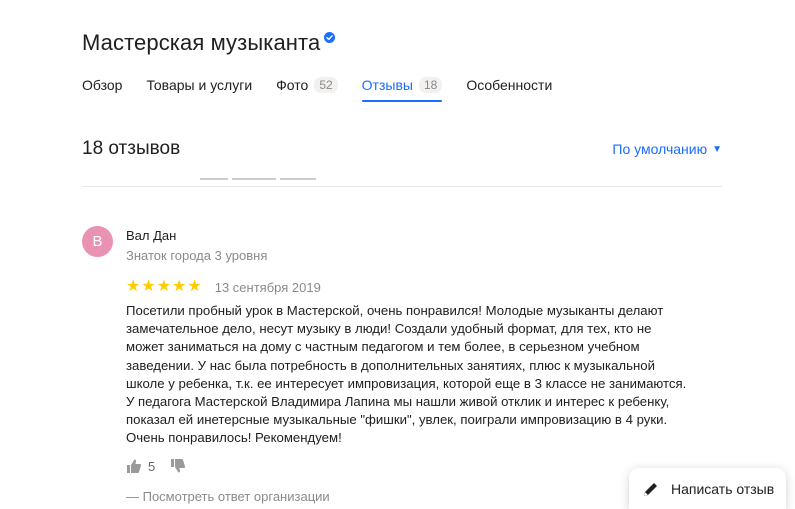 The width and height of the screenshot is (795, 509). What do you see at coordinates (197, 255) in the screenshot?
I see `author-level: Знаток города 3 уровня` at bounding box center [197, 255].